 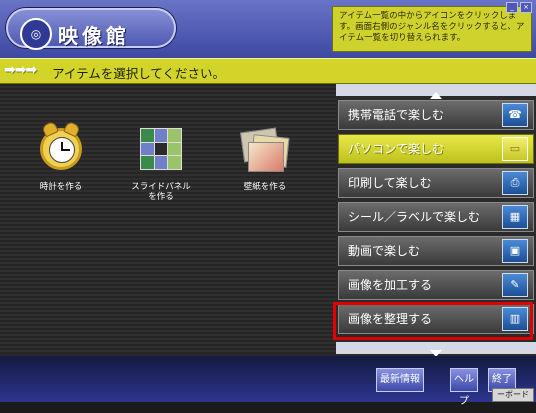 What do you see at coordinates (61, 148) in the screenshot?
I see `clock-icon` at bounding box center [61, 148].